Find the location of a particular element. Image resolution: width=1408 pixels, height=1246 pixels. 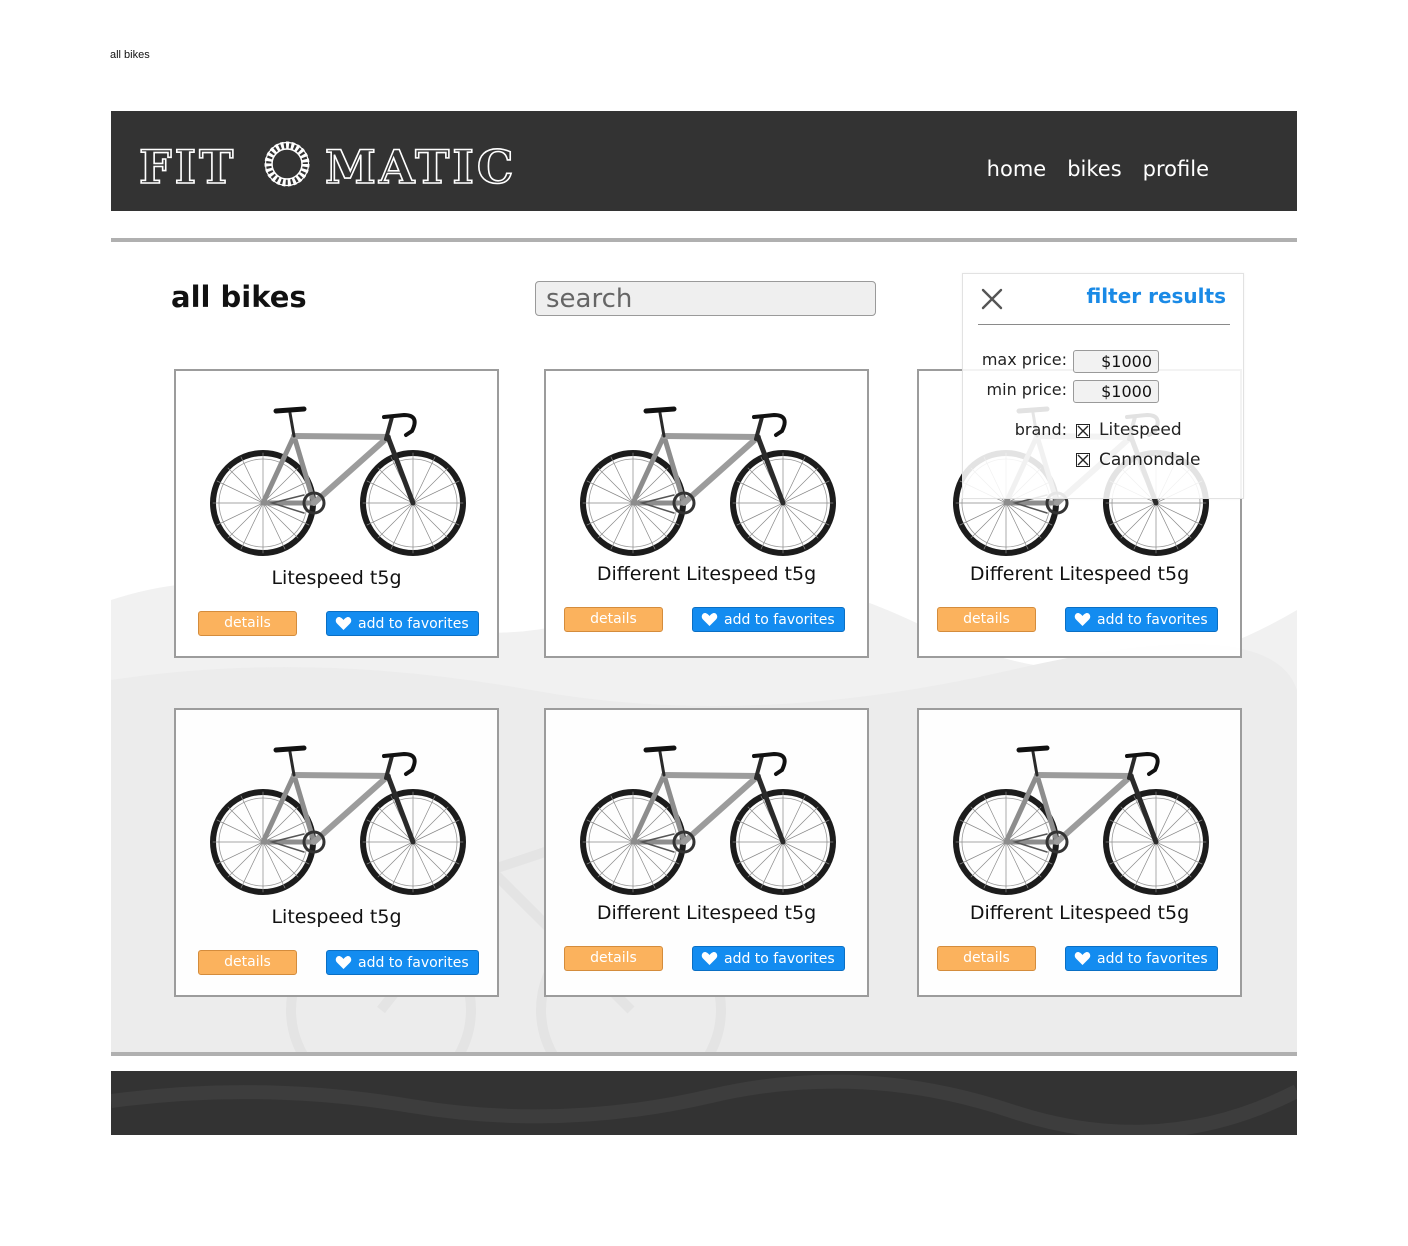

brand-cannondale-checkbox is located at coordinates (1083, 460).